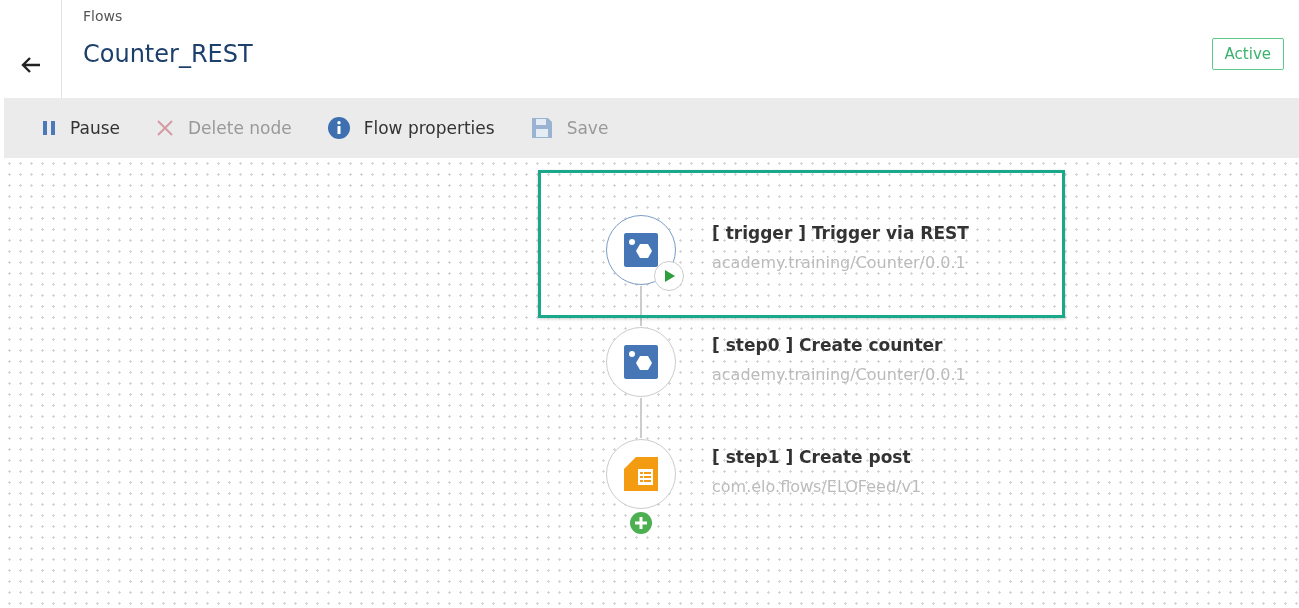  I want to click on breadcrumb-link: Flows, so click(103, 16).